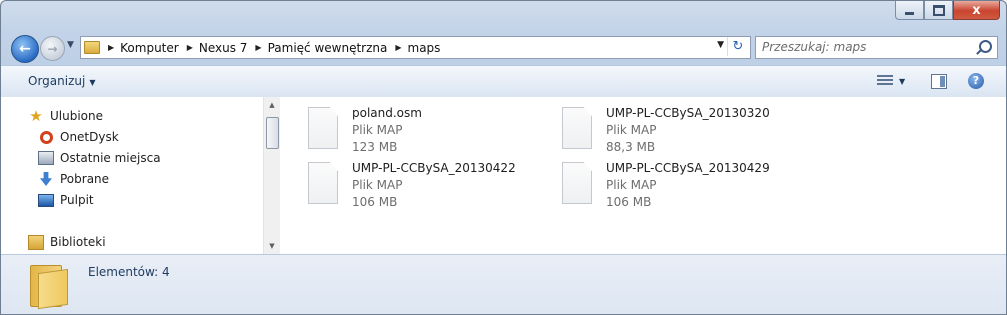  Describe the element at coordinates (46, 158) in the screenshot. I see `recent-places-icon` at that location.